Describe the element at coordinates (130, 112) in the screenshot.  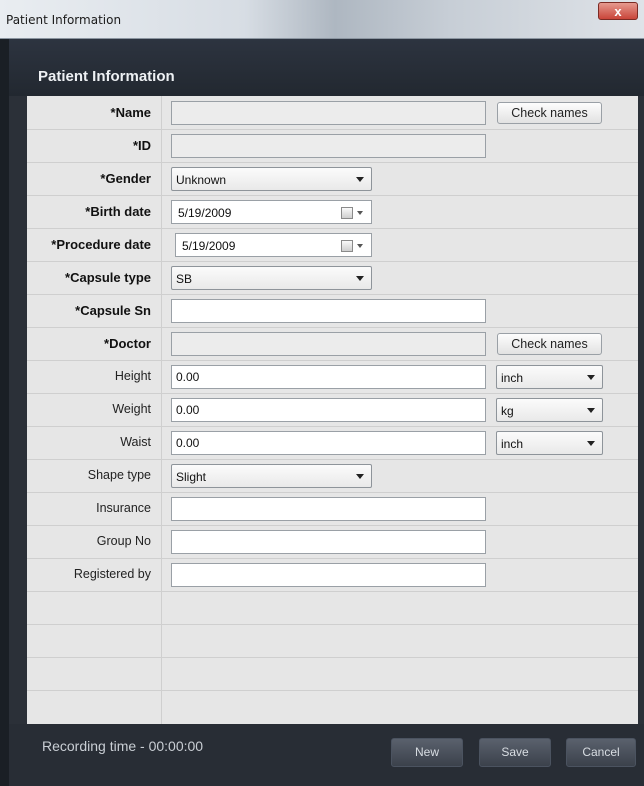
I see `name-label: *Name` at that location.